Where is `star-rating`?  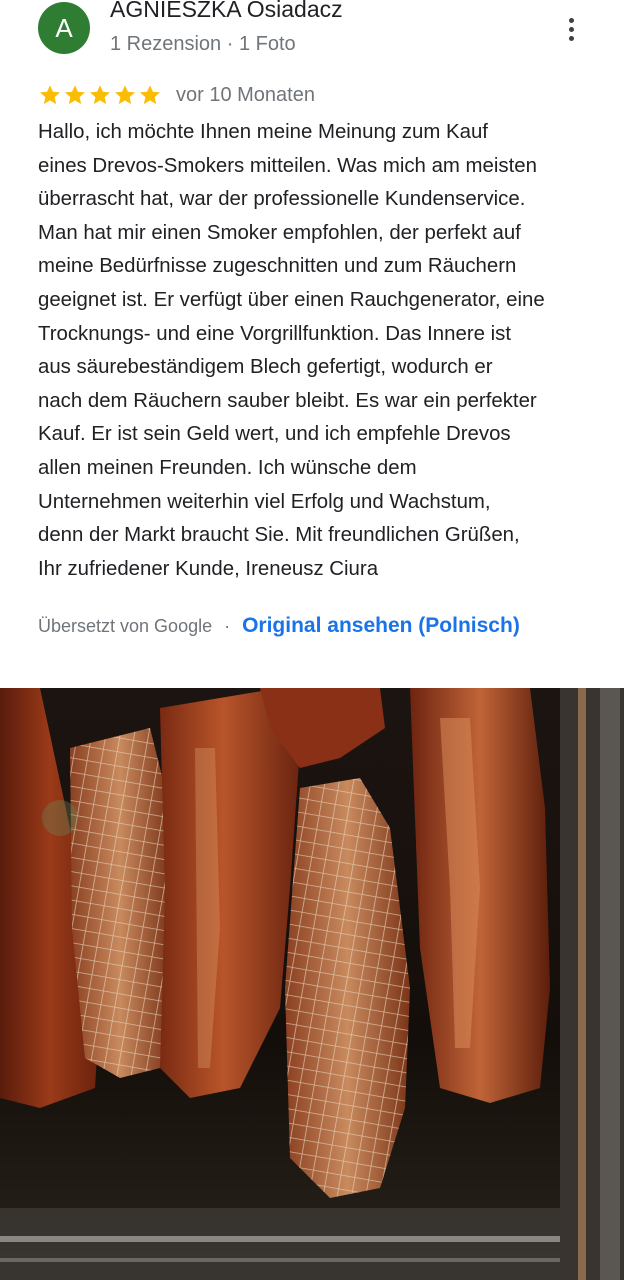
star-rating is located at coordinates (100, 95).